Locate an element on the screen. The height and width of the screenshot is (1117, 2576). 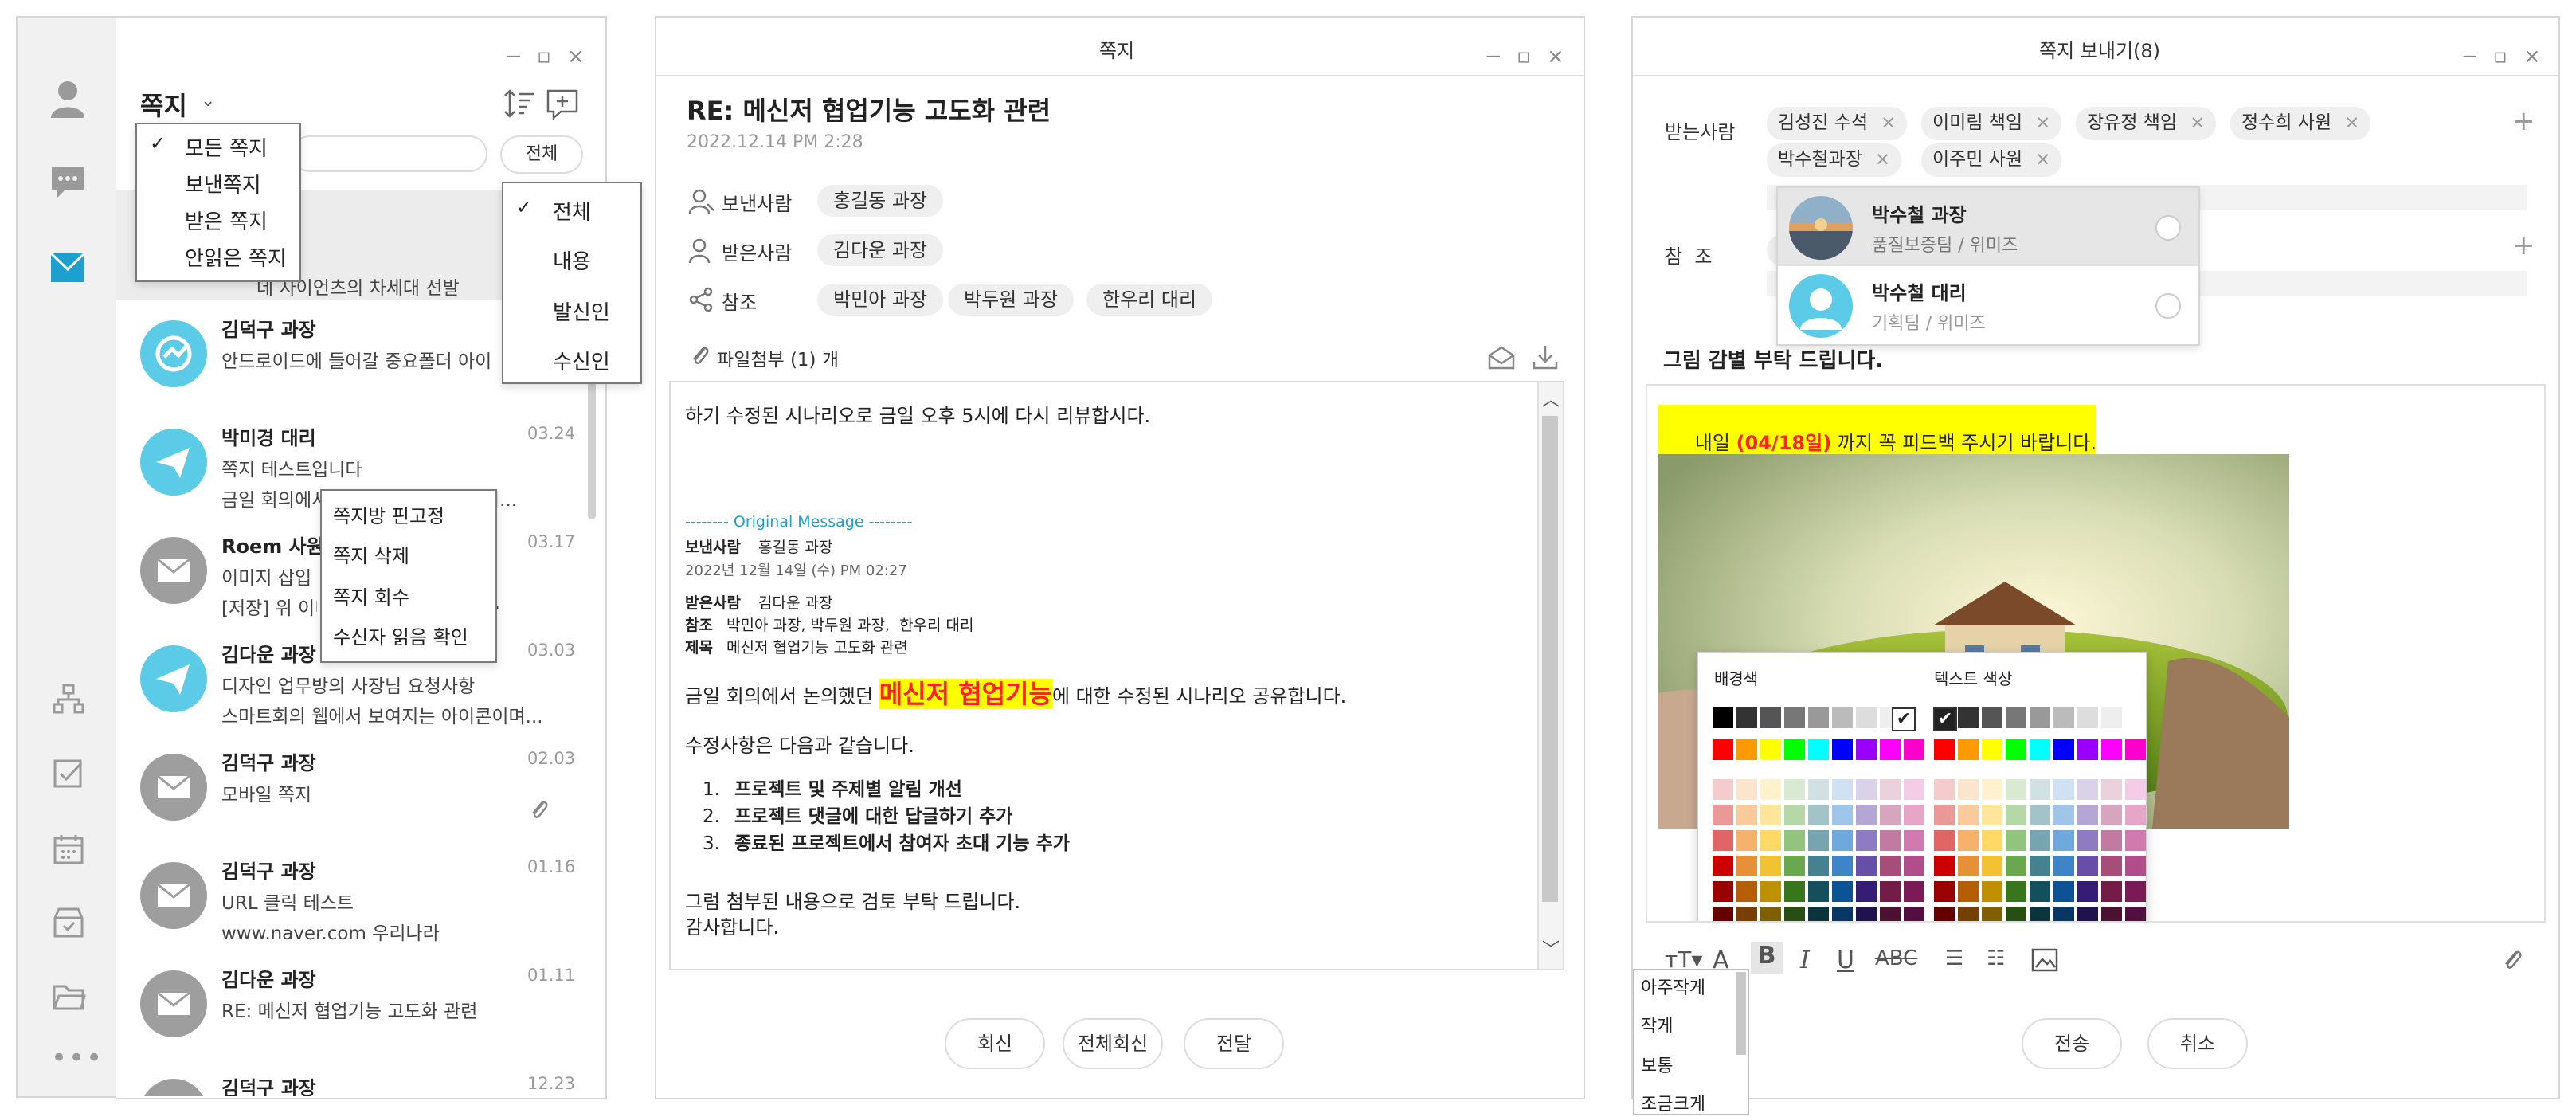
italic-icon: I is located at coordinates (1805, 960).